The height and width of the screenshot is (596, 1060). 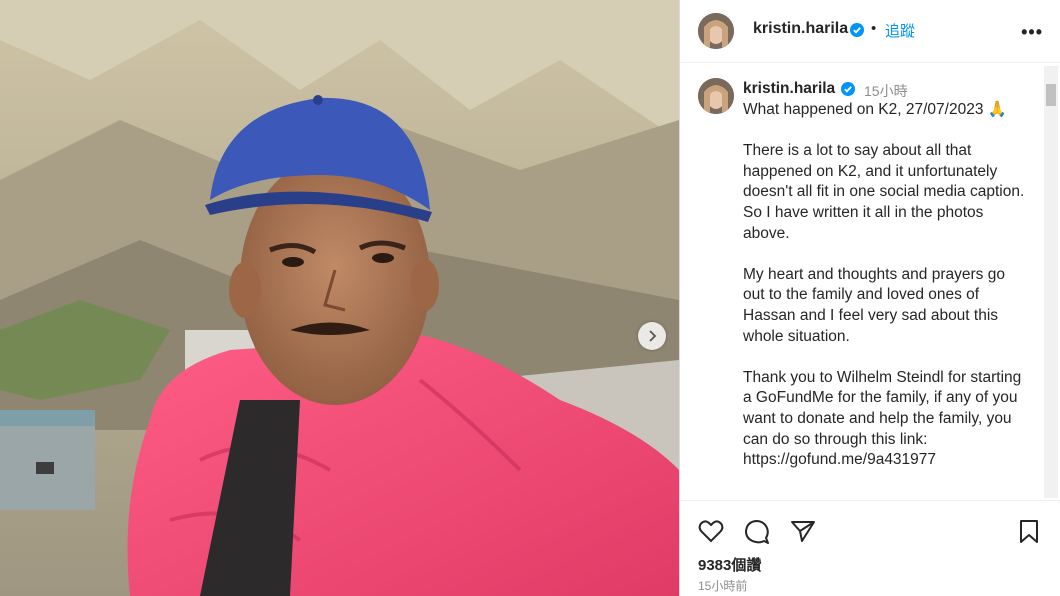 I want to click on scrollbar-thumb, so click(x=1051, y=95).